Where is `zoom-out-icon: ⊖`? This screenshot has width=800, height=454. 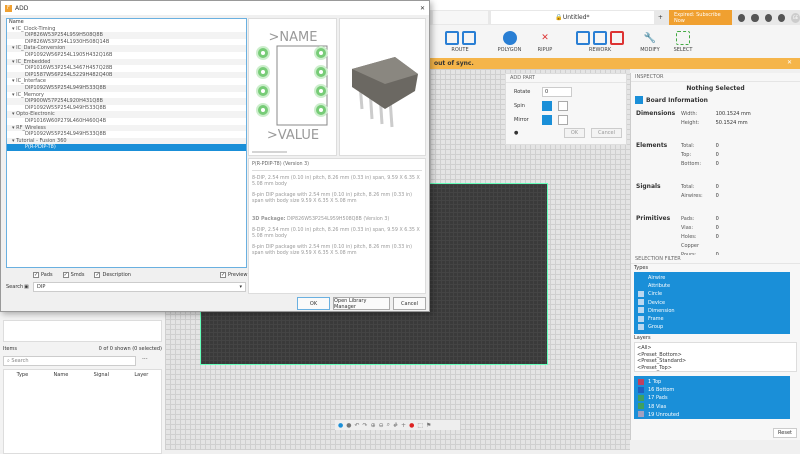
zoom-out-icon: ⊖ is located at coordinates (381, 425).